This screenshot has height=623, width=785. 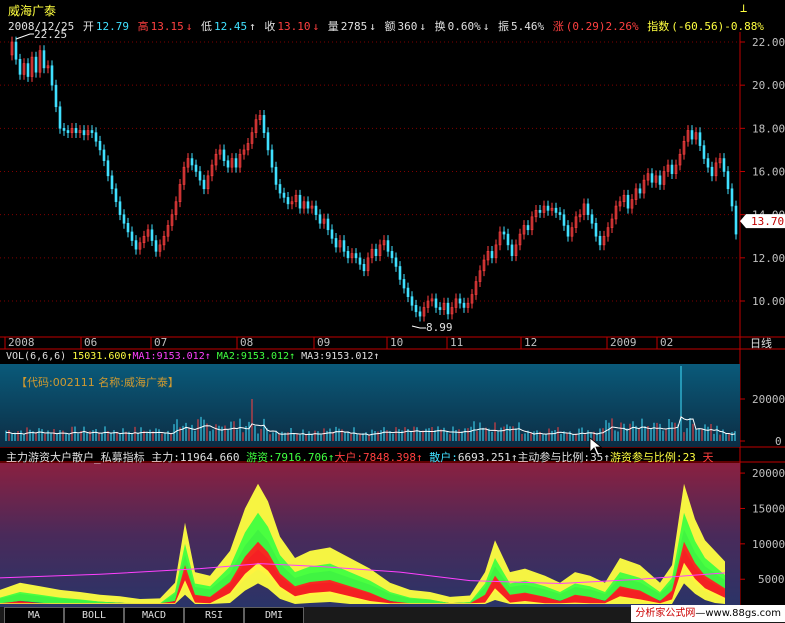 I want to click on big-value: 7848.398, so click(x=389, y=457).